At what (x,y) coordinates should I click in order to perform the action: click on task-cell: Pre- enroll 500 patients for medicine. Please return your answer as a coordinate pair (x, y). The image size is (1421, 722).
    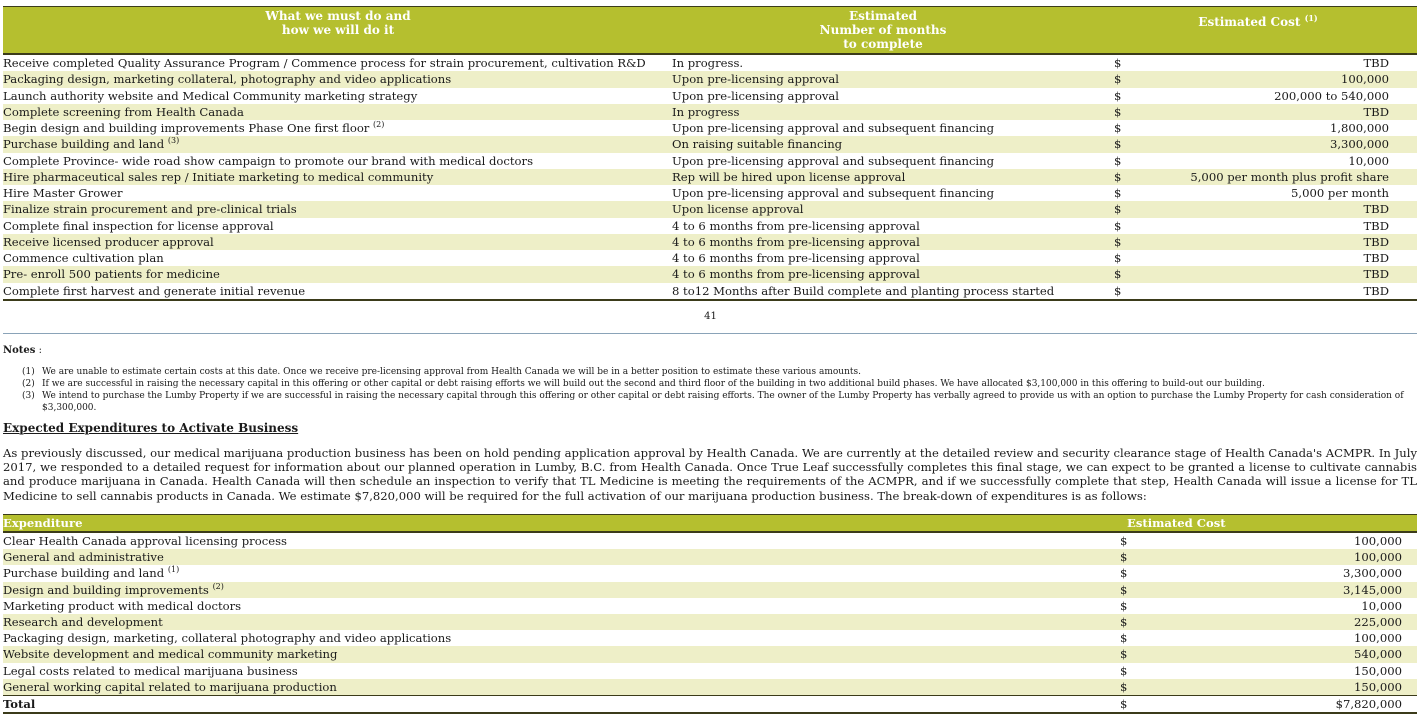
    Looking at the image, I should click on (111, 274).